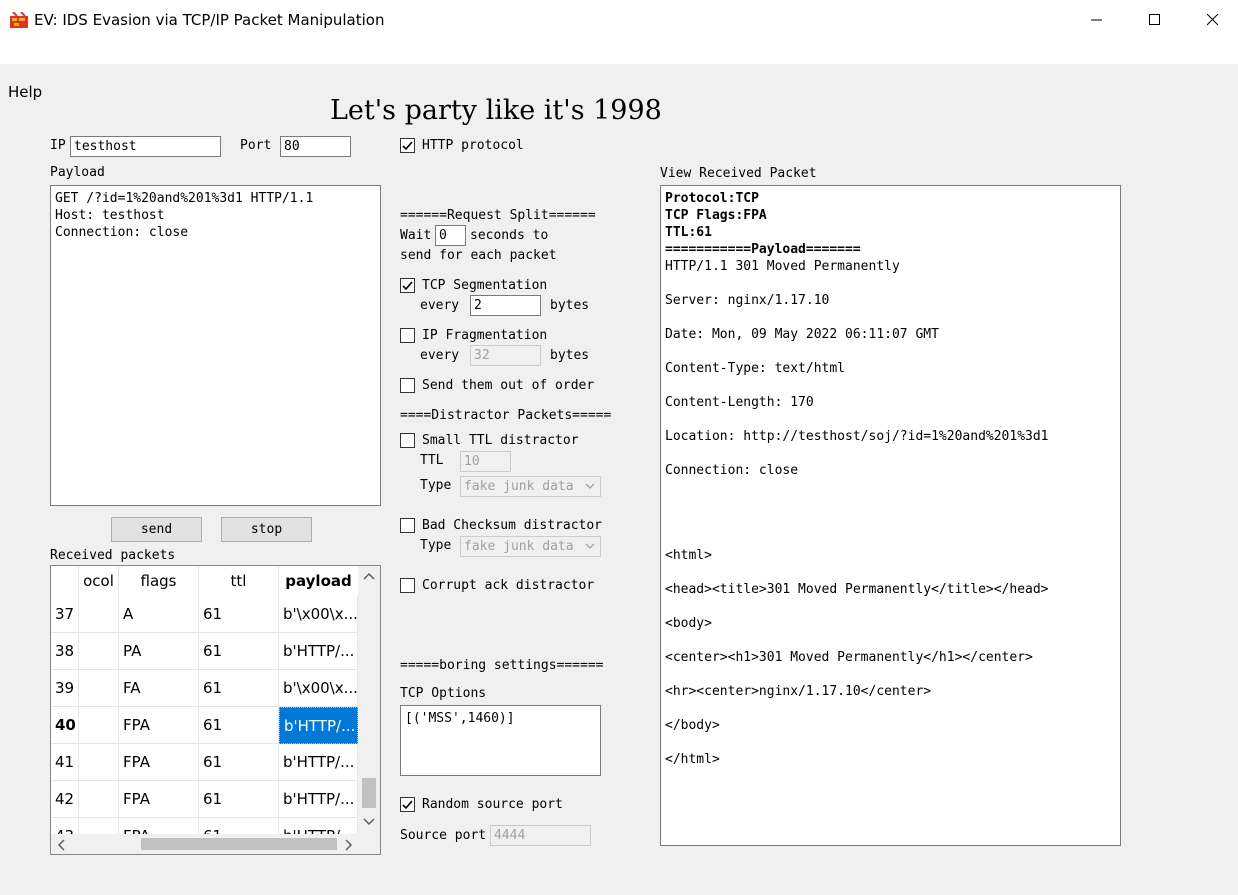 This screenshot has width=1238, height=895. I want to click on tcp-options-textarea: [('MSS',1460)], so click(500, 740).